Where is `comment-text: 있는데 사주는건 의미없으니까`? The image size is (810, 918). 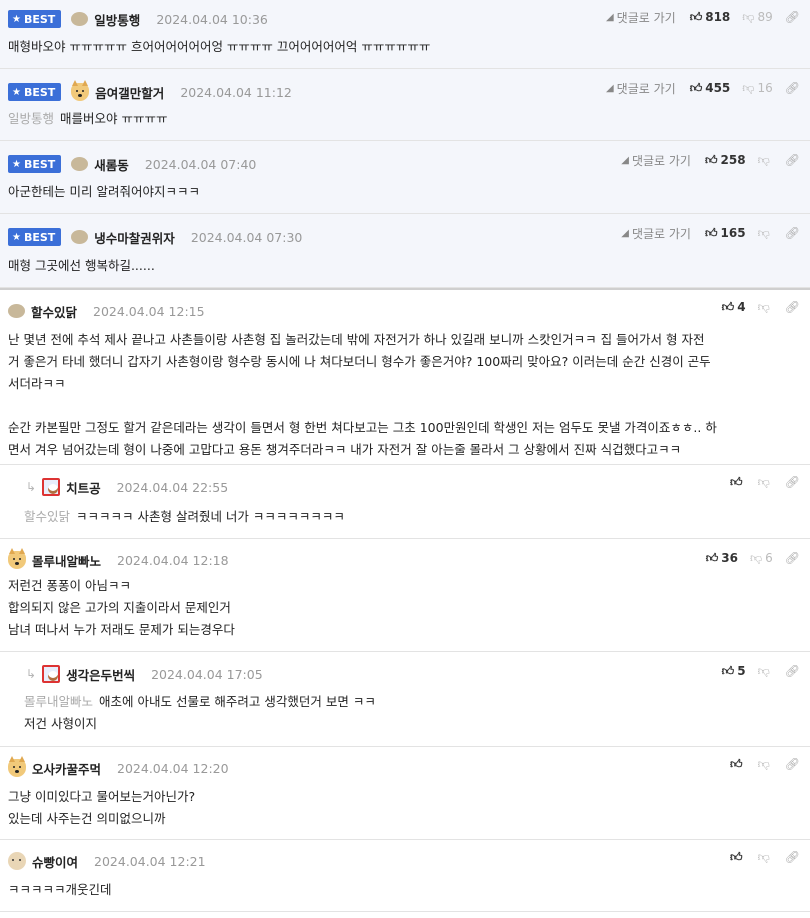
comment-text: 있는데 사주는건 의미없으니까 is located at coordinates (87, 818).